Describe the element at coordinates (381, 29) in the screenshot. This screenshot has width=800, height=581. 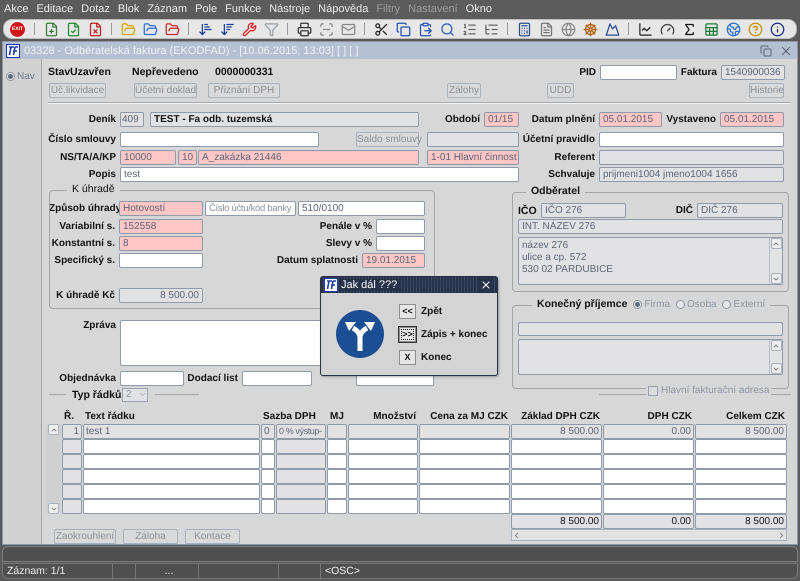
I see `cut-icon` at that location.